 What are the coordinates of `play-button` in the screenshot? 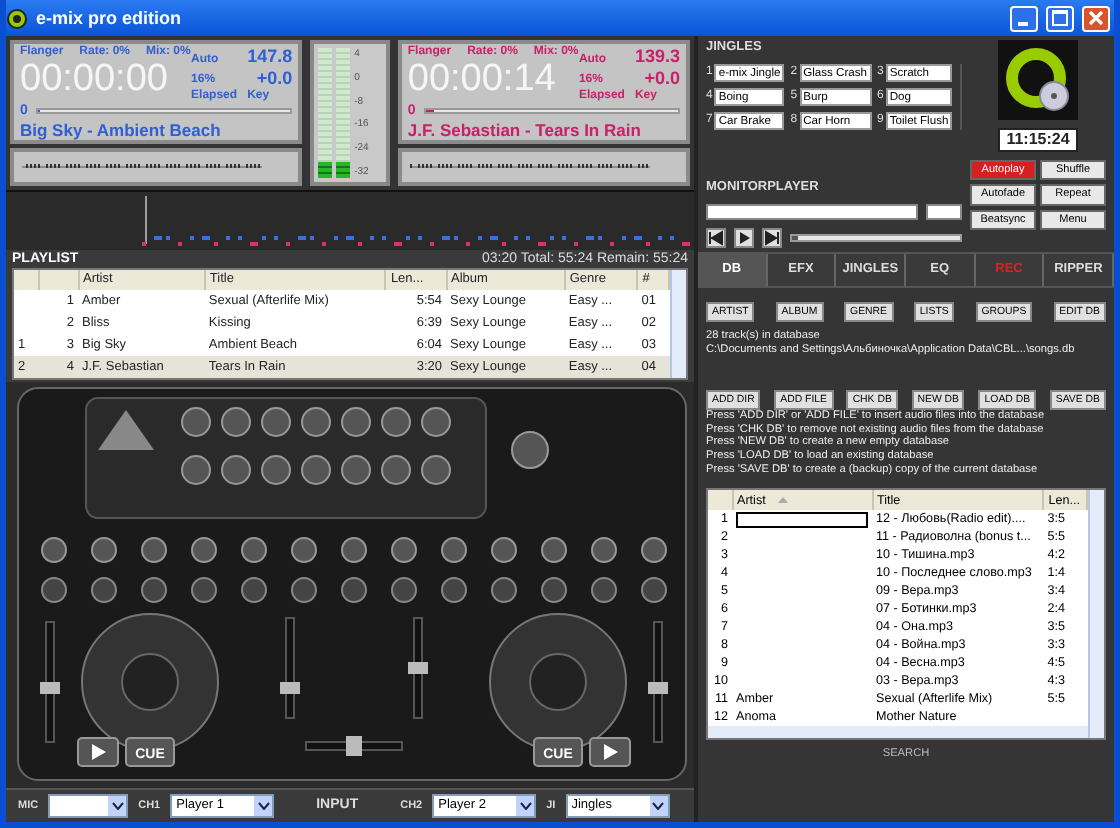 It's located at (744, 238).